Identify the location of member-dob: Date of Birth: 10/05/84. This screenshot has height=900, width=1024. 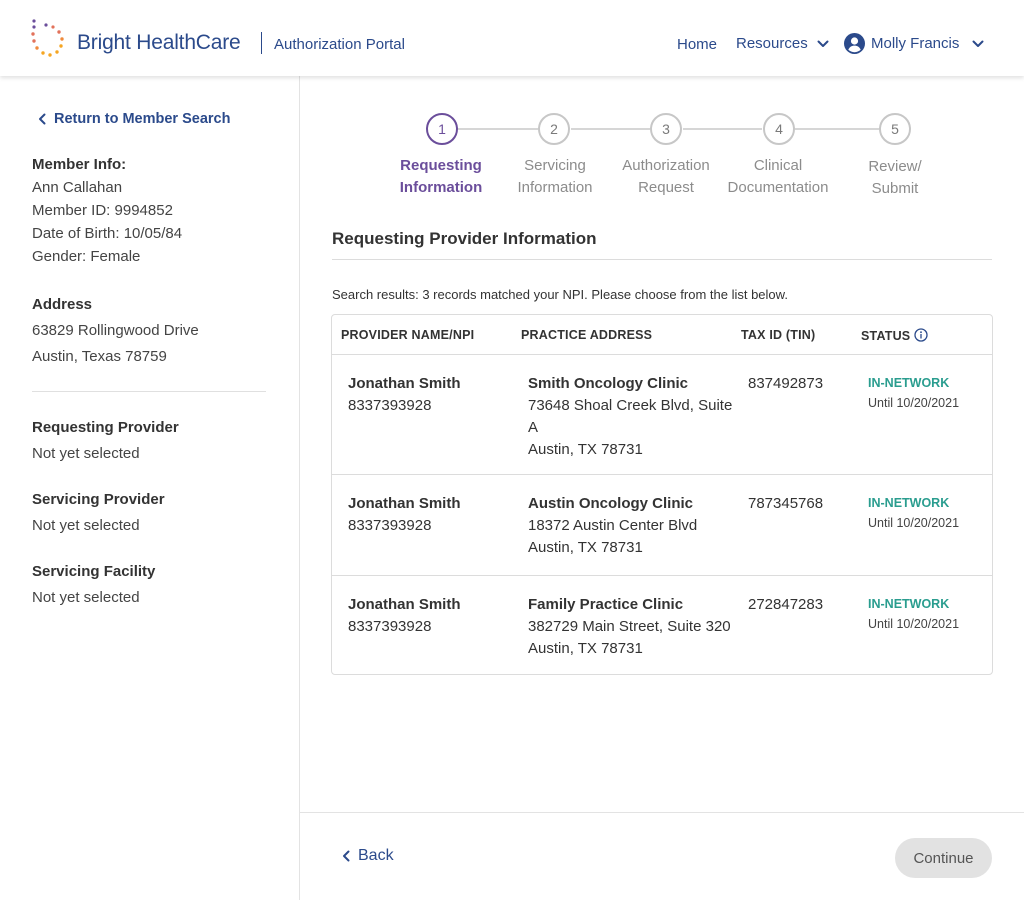
(107, 233).